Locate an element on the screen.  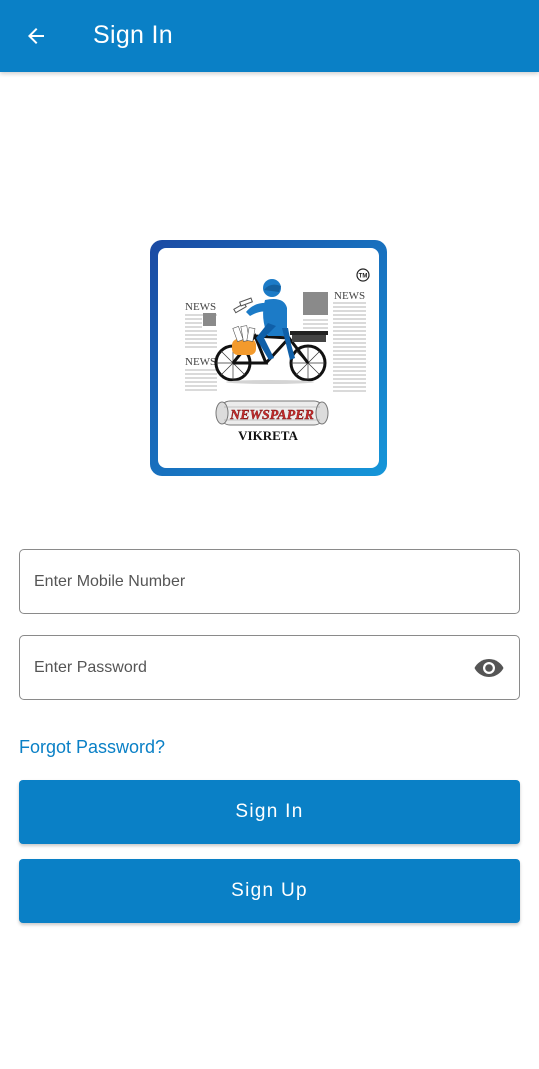
sign-in-button: Sign In is located at coordinates (269, 812).